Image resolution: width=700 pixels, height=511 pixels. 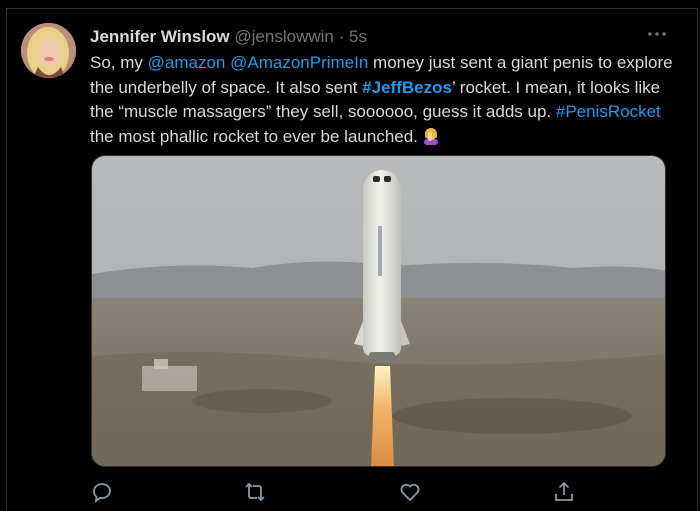 I want to click on avatar-photo, so click(x=48, y=50).